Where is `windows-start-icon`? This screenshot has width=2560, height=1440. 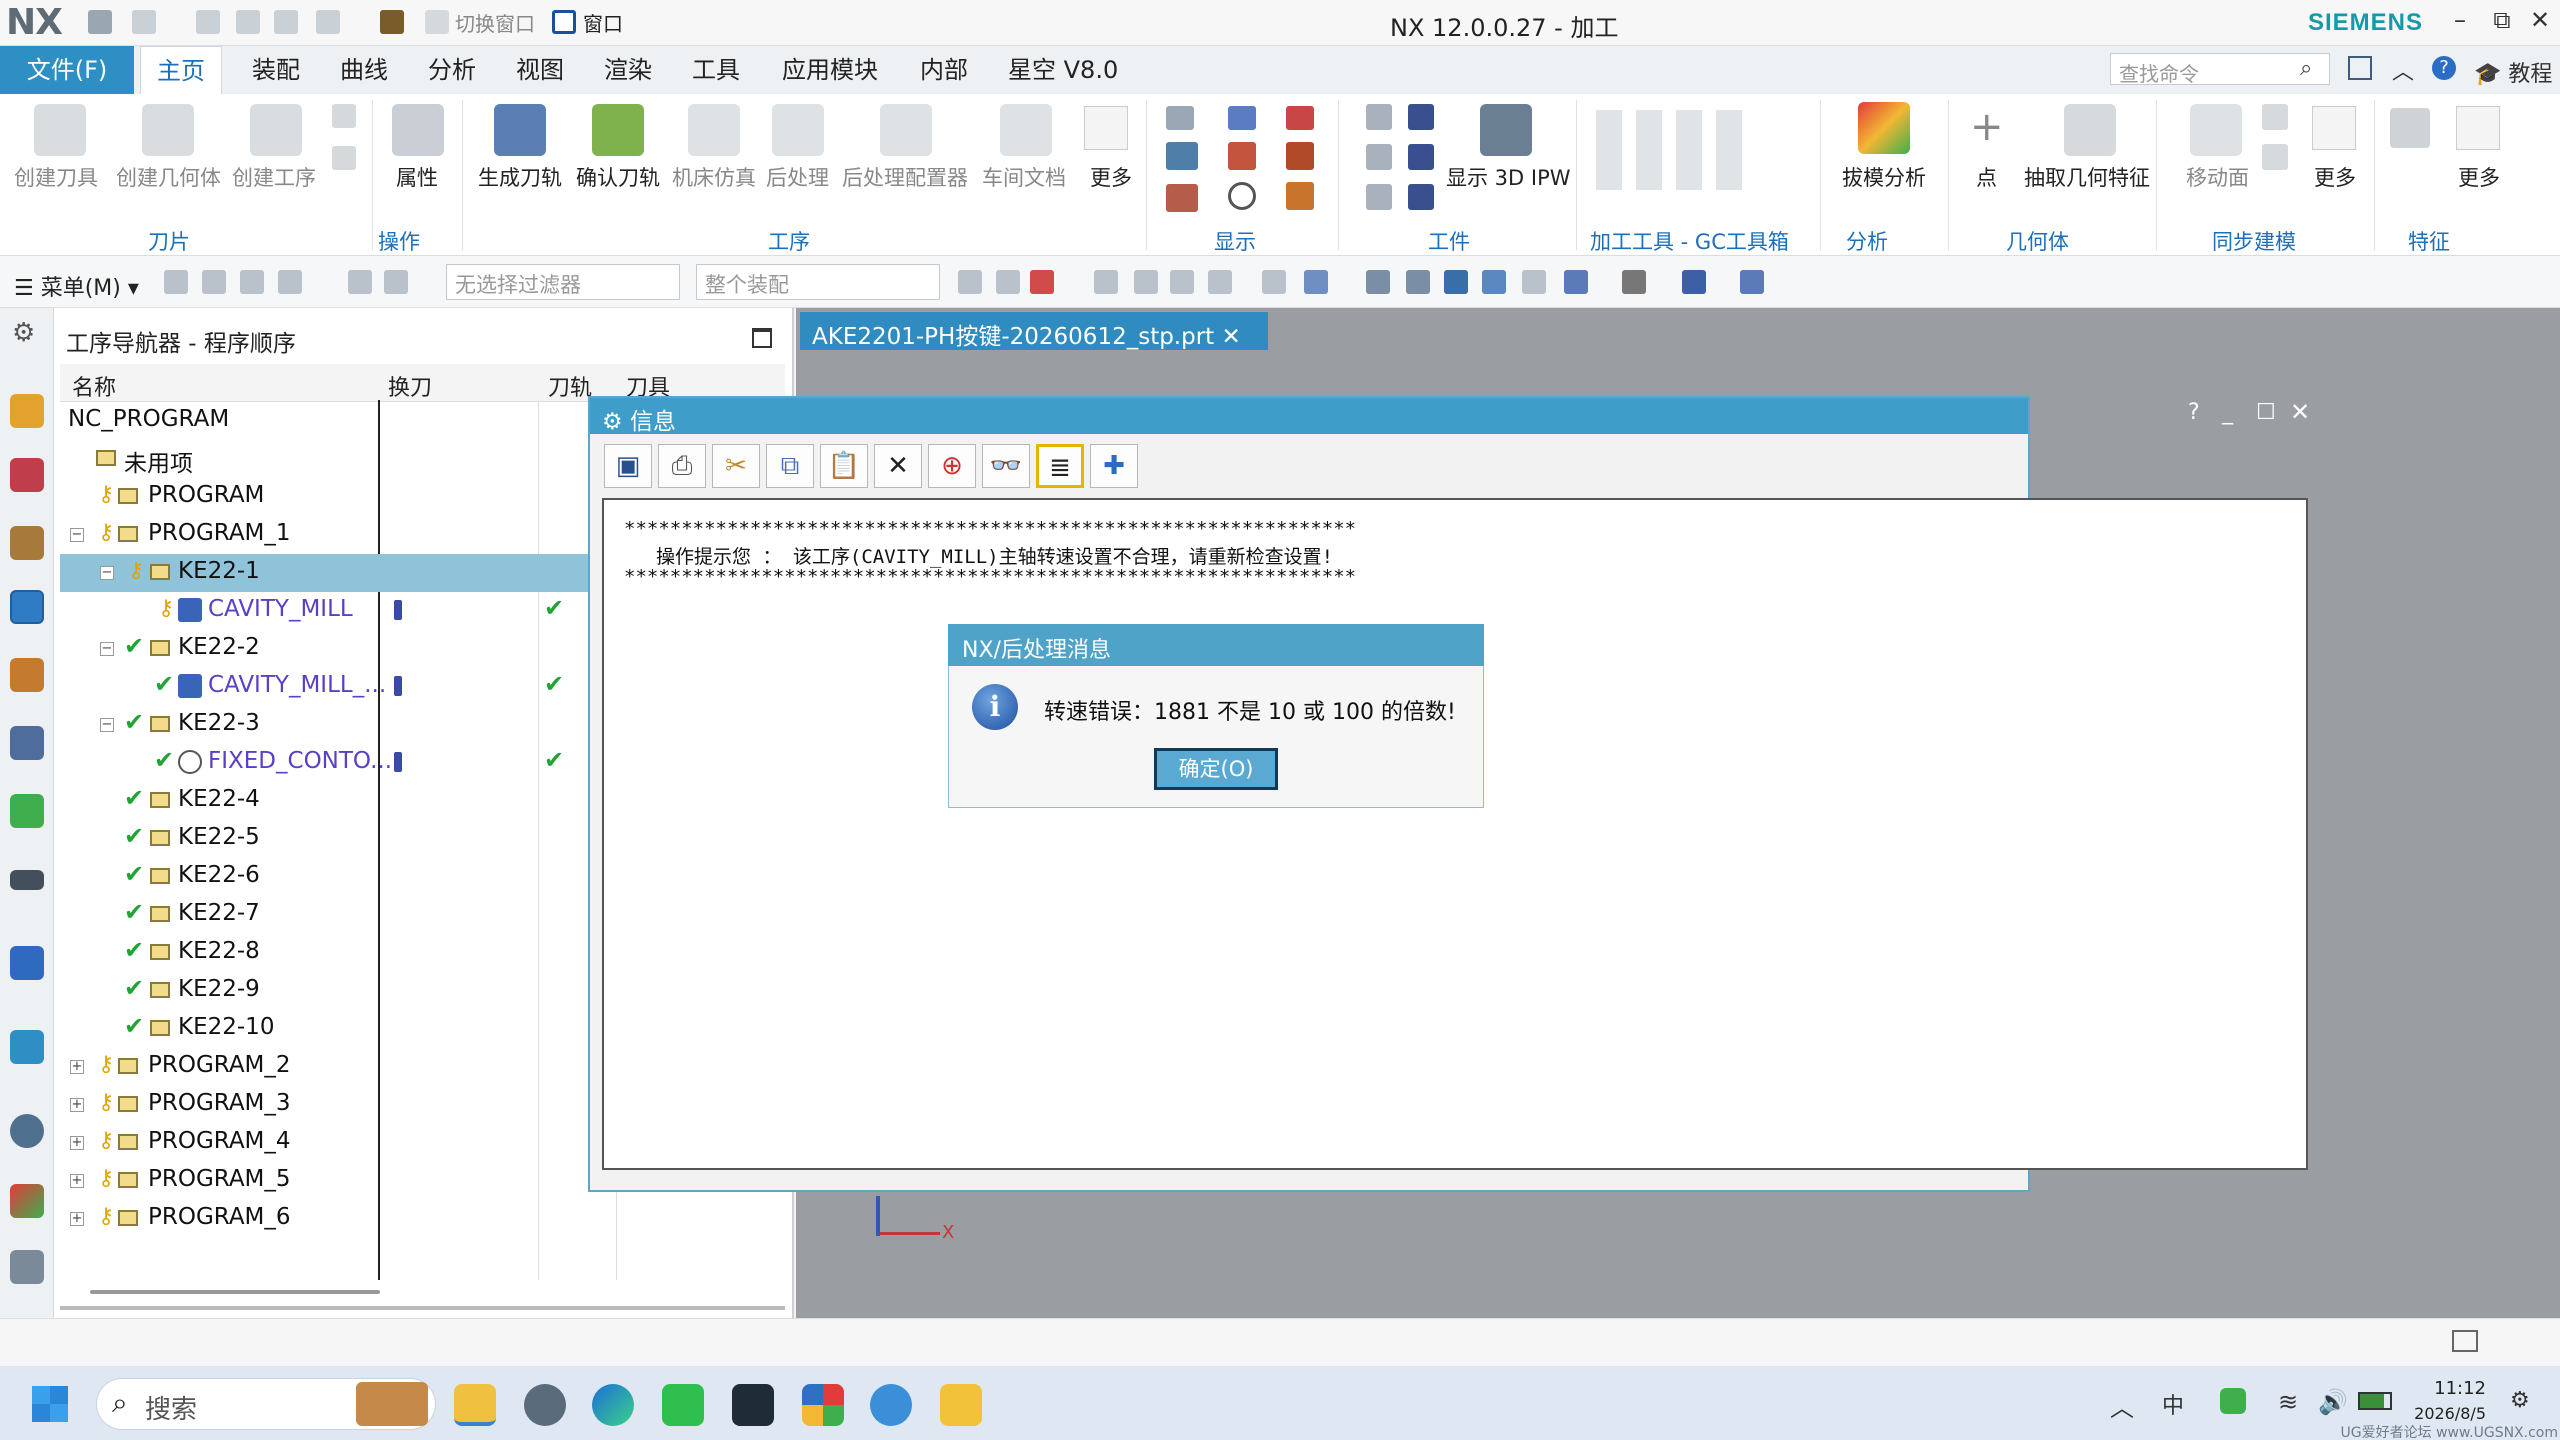 windows-start-icon is located at coordinates (50, 1404).